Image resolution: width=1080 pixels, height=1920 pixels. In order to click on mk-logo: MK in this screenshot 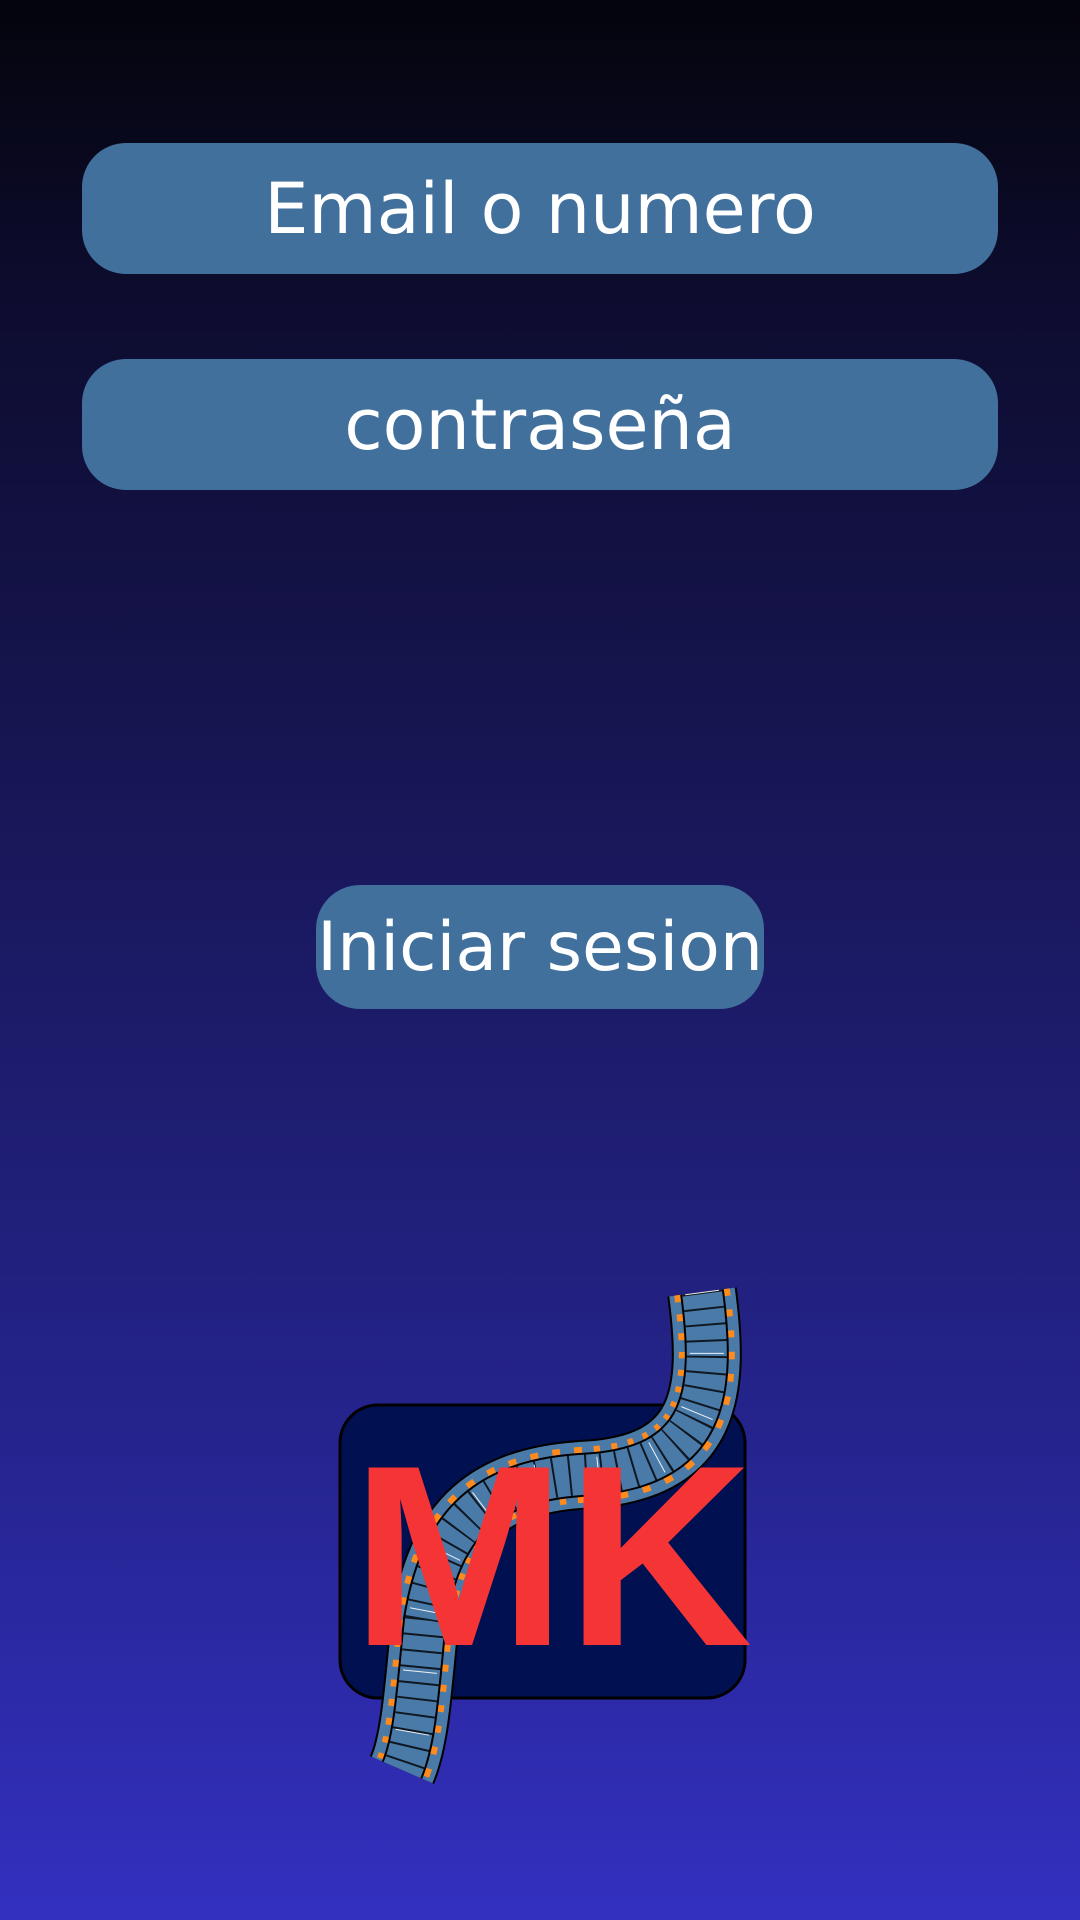, I will do `click(545, 1535)`.